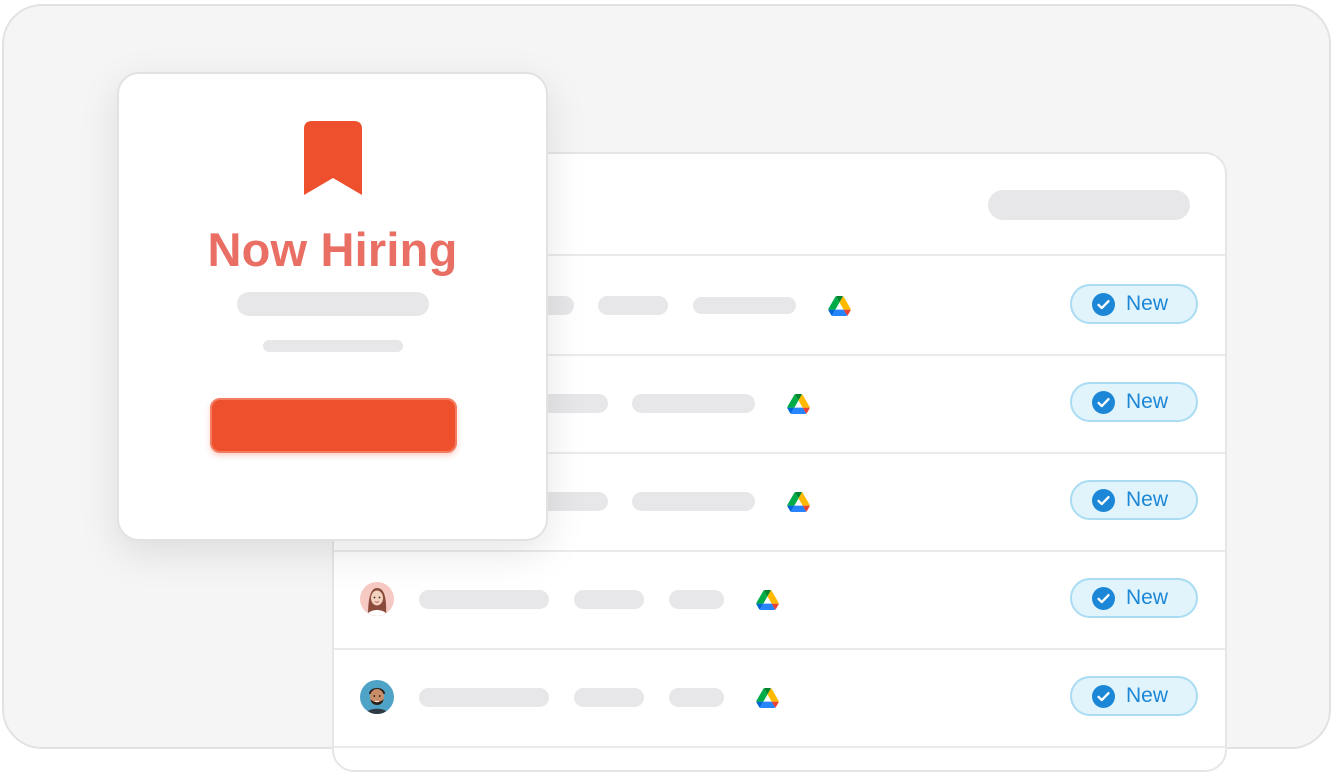 This screenshot has width=1336, height=772. Describe the element at coordinates (377, 697) in the screenshot. I see `man-avatar` at that location.